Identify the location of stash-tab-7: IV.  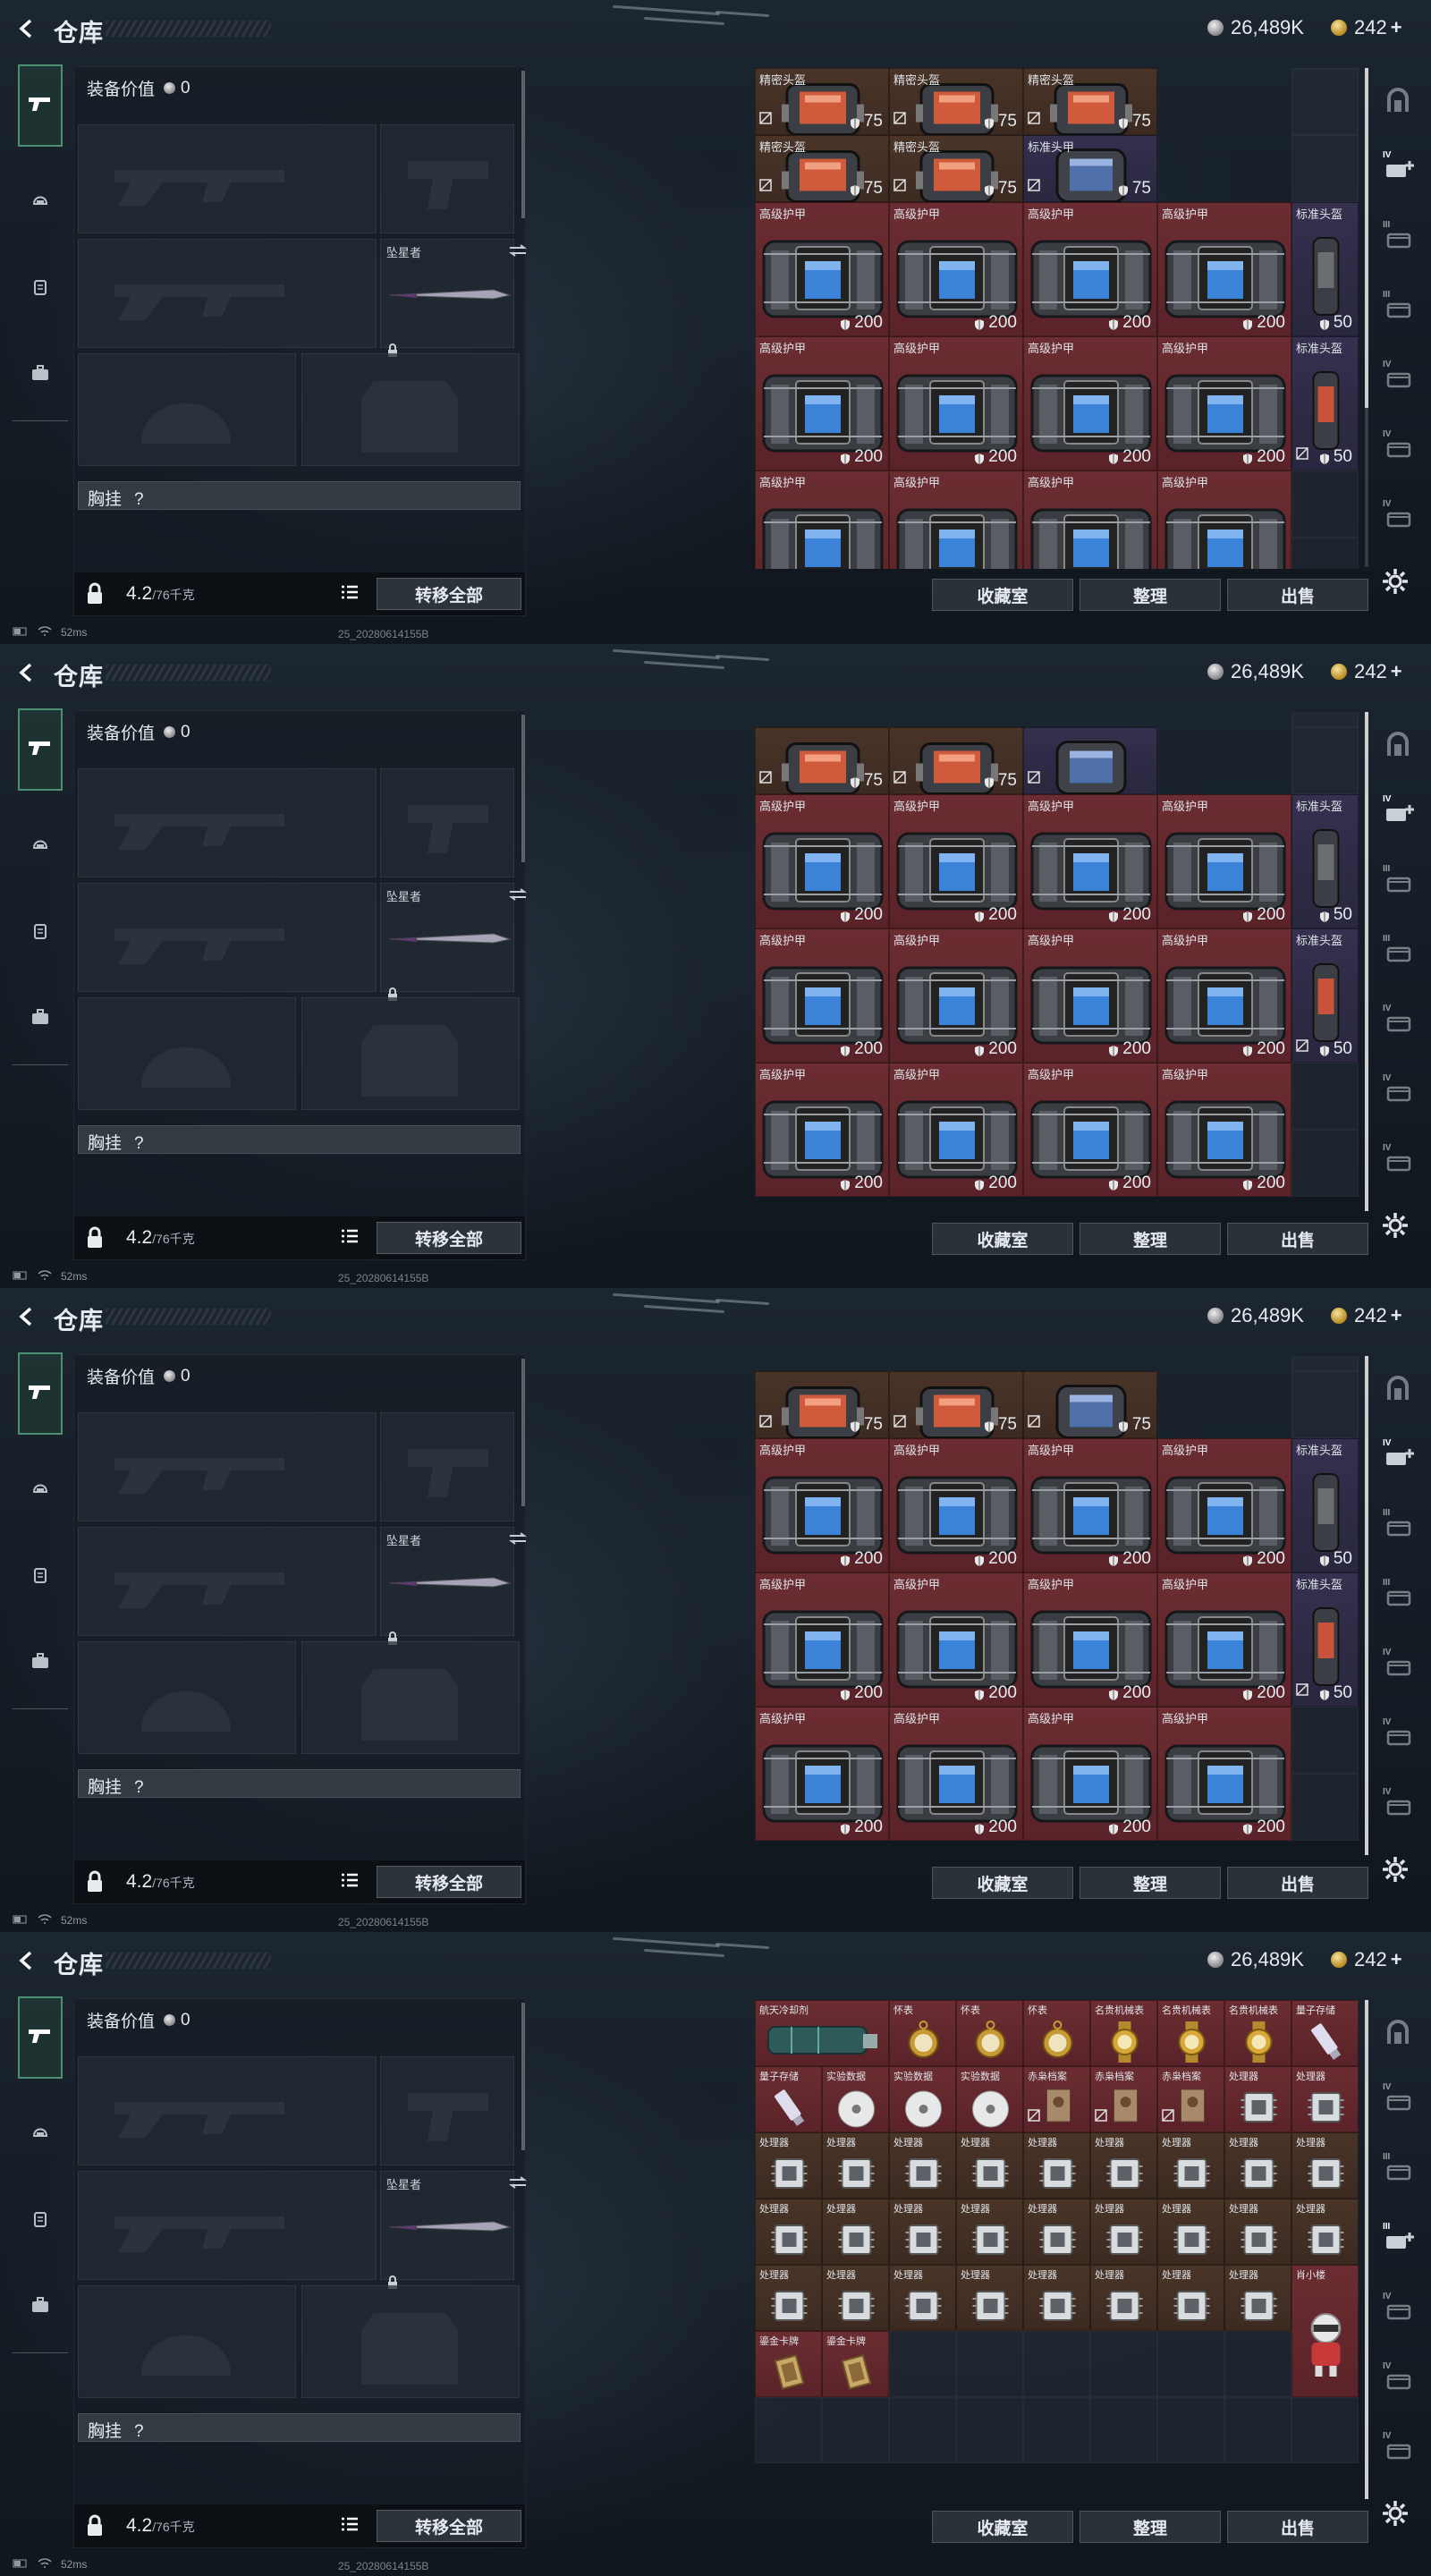
(1400, 1162).